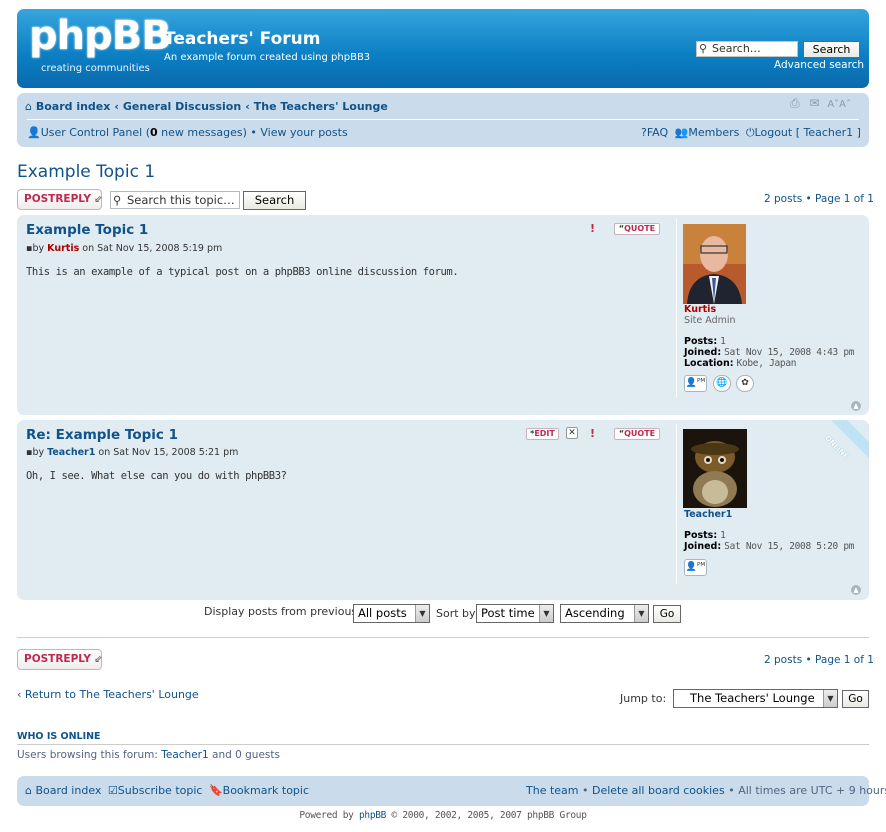 Image resolution: width=886 pixels, height=832 pixels. I want to click on site-logo: phpBB creating communities, so click(100, 45).